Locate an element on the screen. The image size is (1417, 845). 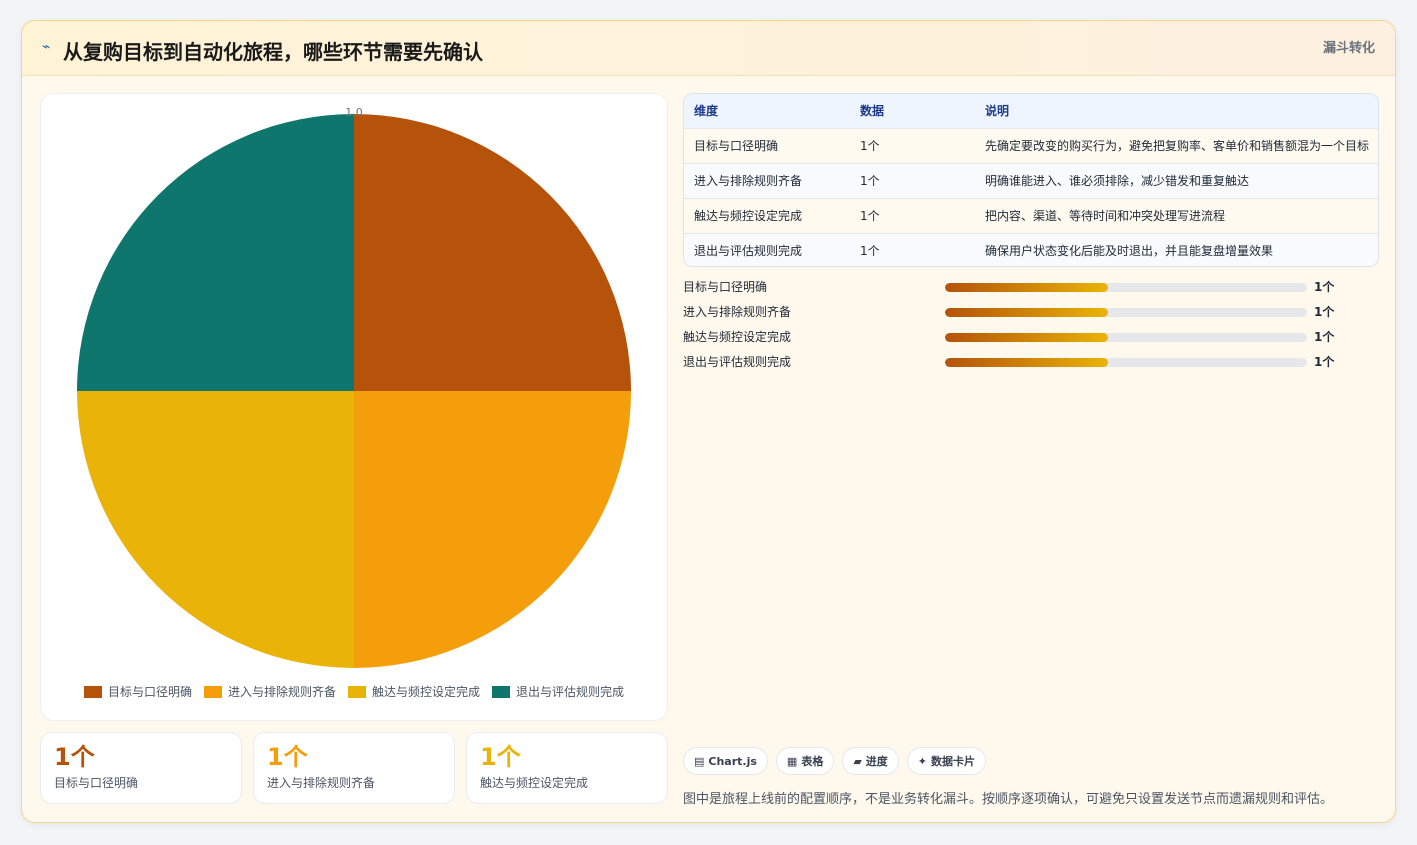
progress-label: 进入与排除规则齐备 is located at coordinates (737, 312).